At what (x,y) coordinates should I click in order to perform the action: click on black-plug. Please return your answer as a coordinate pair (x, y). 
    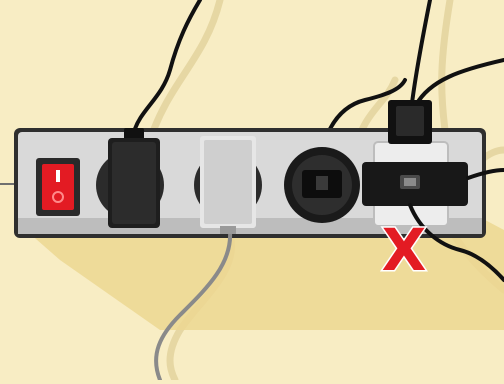
    Looking at the image, I should click on (134, 178).